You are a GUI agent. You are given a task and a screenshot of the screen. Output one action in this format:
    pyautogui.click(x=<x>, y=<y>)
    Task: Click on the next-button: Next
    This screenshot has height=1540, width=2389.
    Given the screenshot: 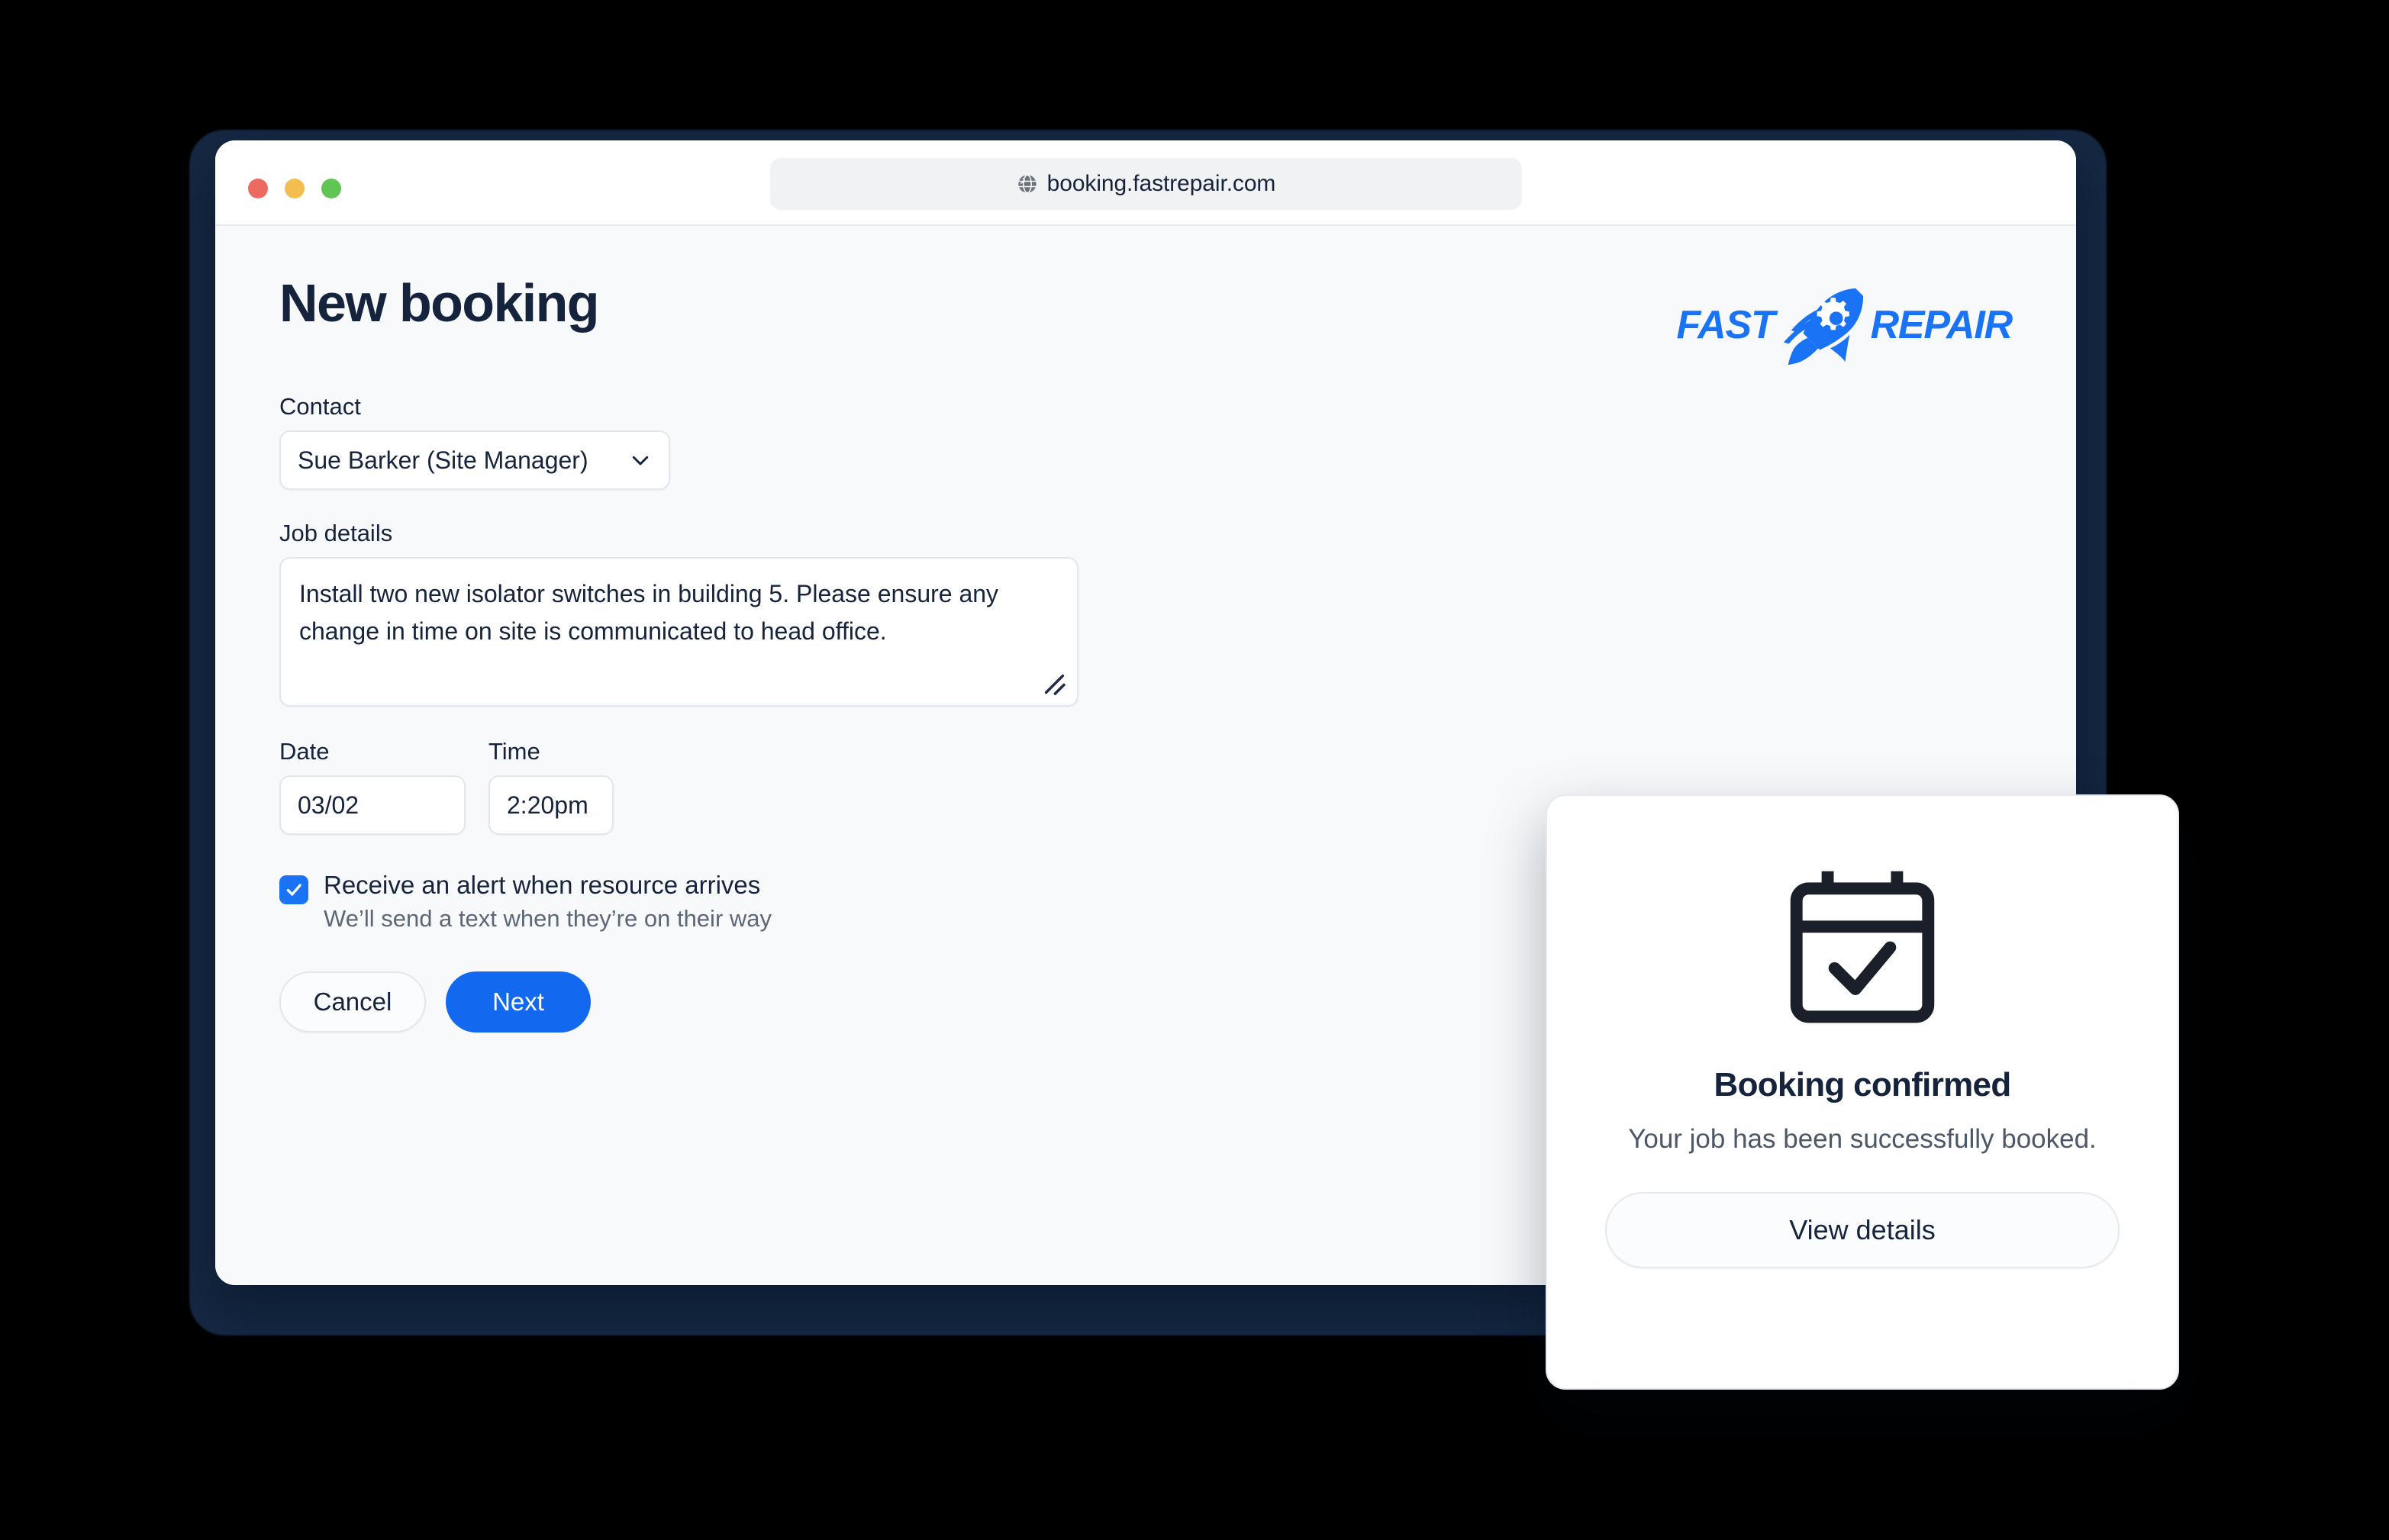 What is the action you would take?
    pyautogui.click(x=518, y=1002)
    